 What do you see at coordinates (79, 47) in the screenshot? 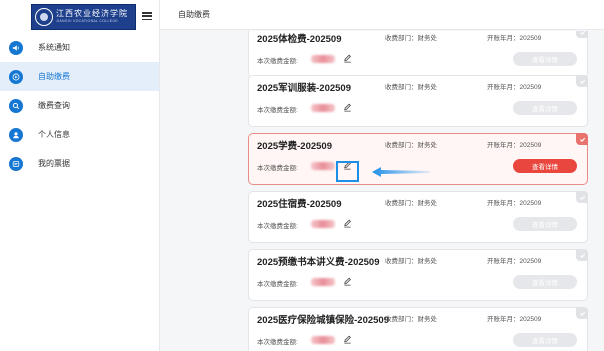
I see `sidebar-item-notifications: 系统通知` at bounding box center [79, 47].